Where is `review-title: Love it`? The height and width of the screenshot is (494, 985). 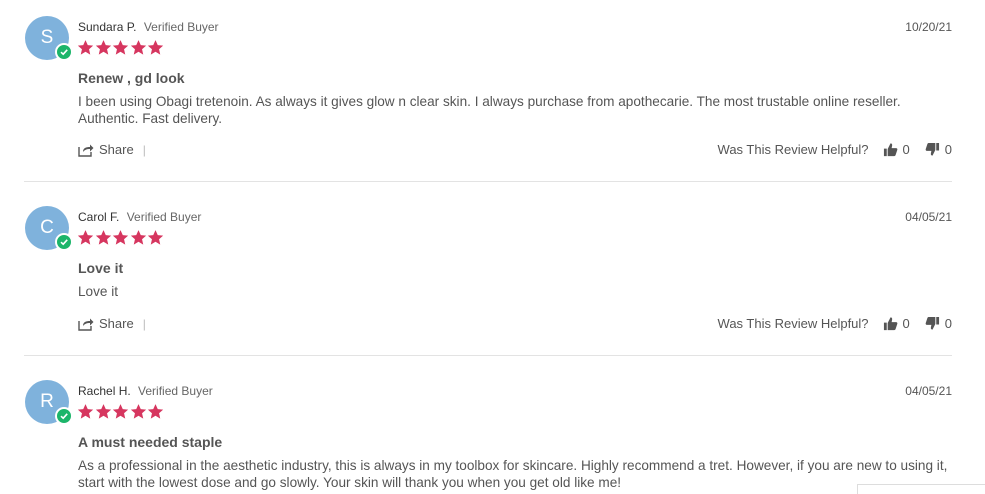 review-title: Love it is located at coordinates (101, 268).